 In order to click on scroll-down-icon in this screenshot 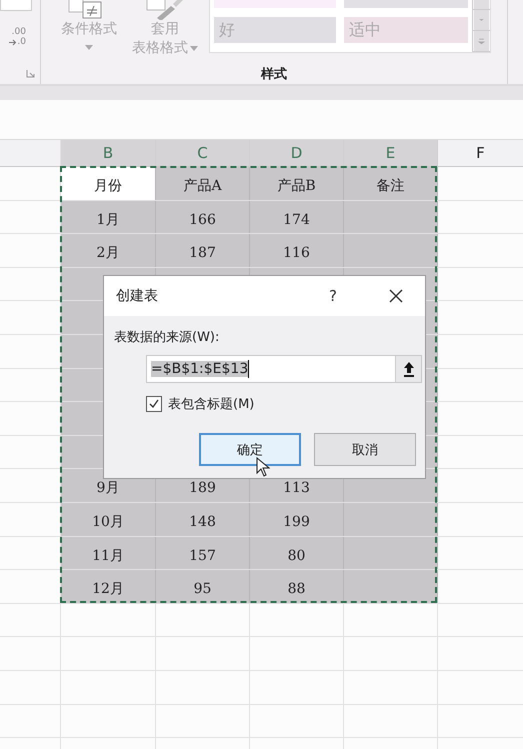, I will do `click(481, 21)`.